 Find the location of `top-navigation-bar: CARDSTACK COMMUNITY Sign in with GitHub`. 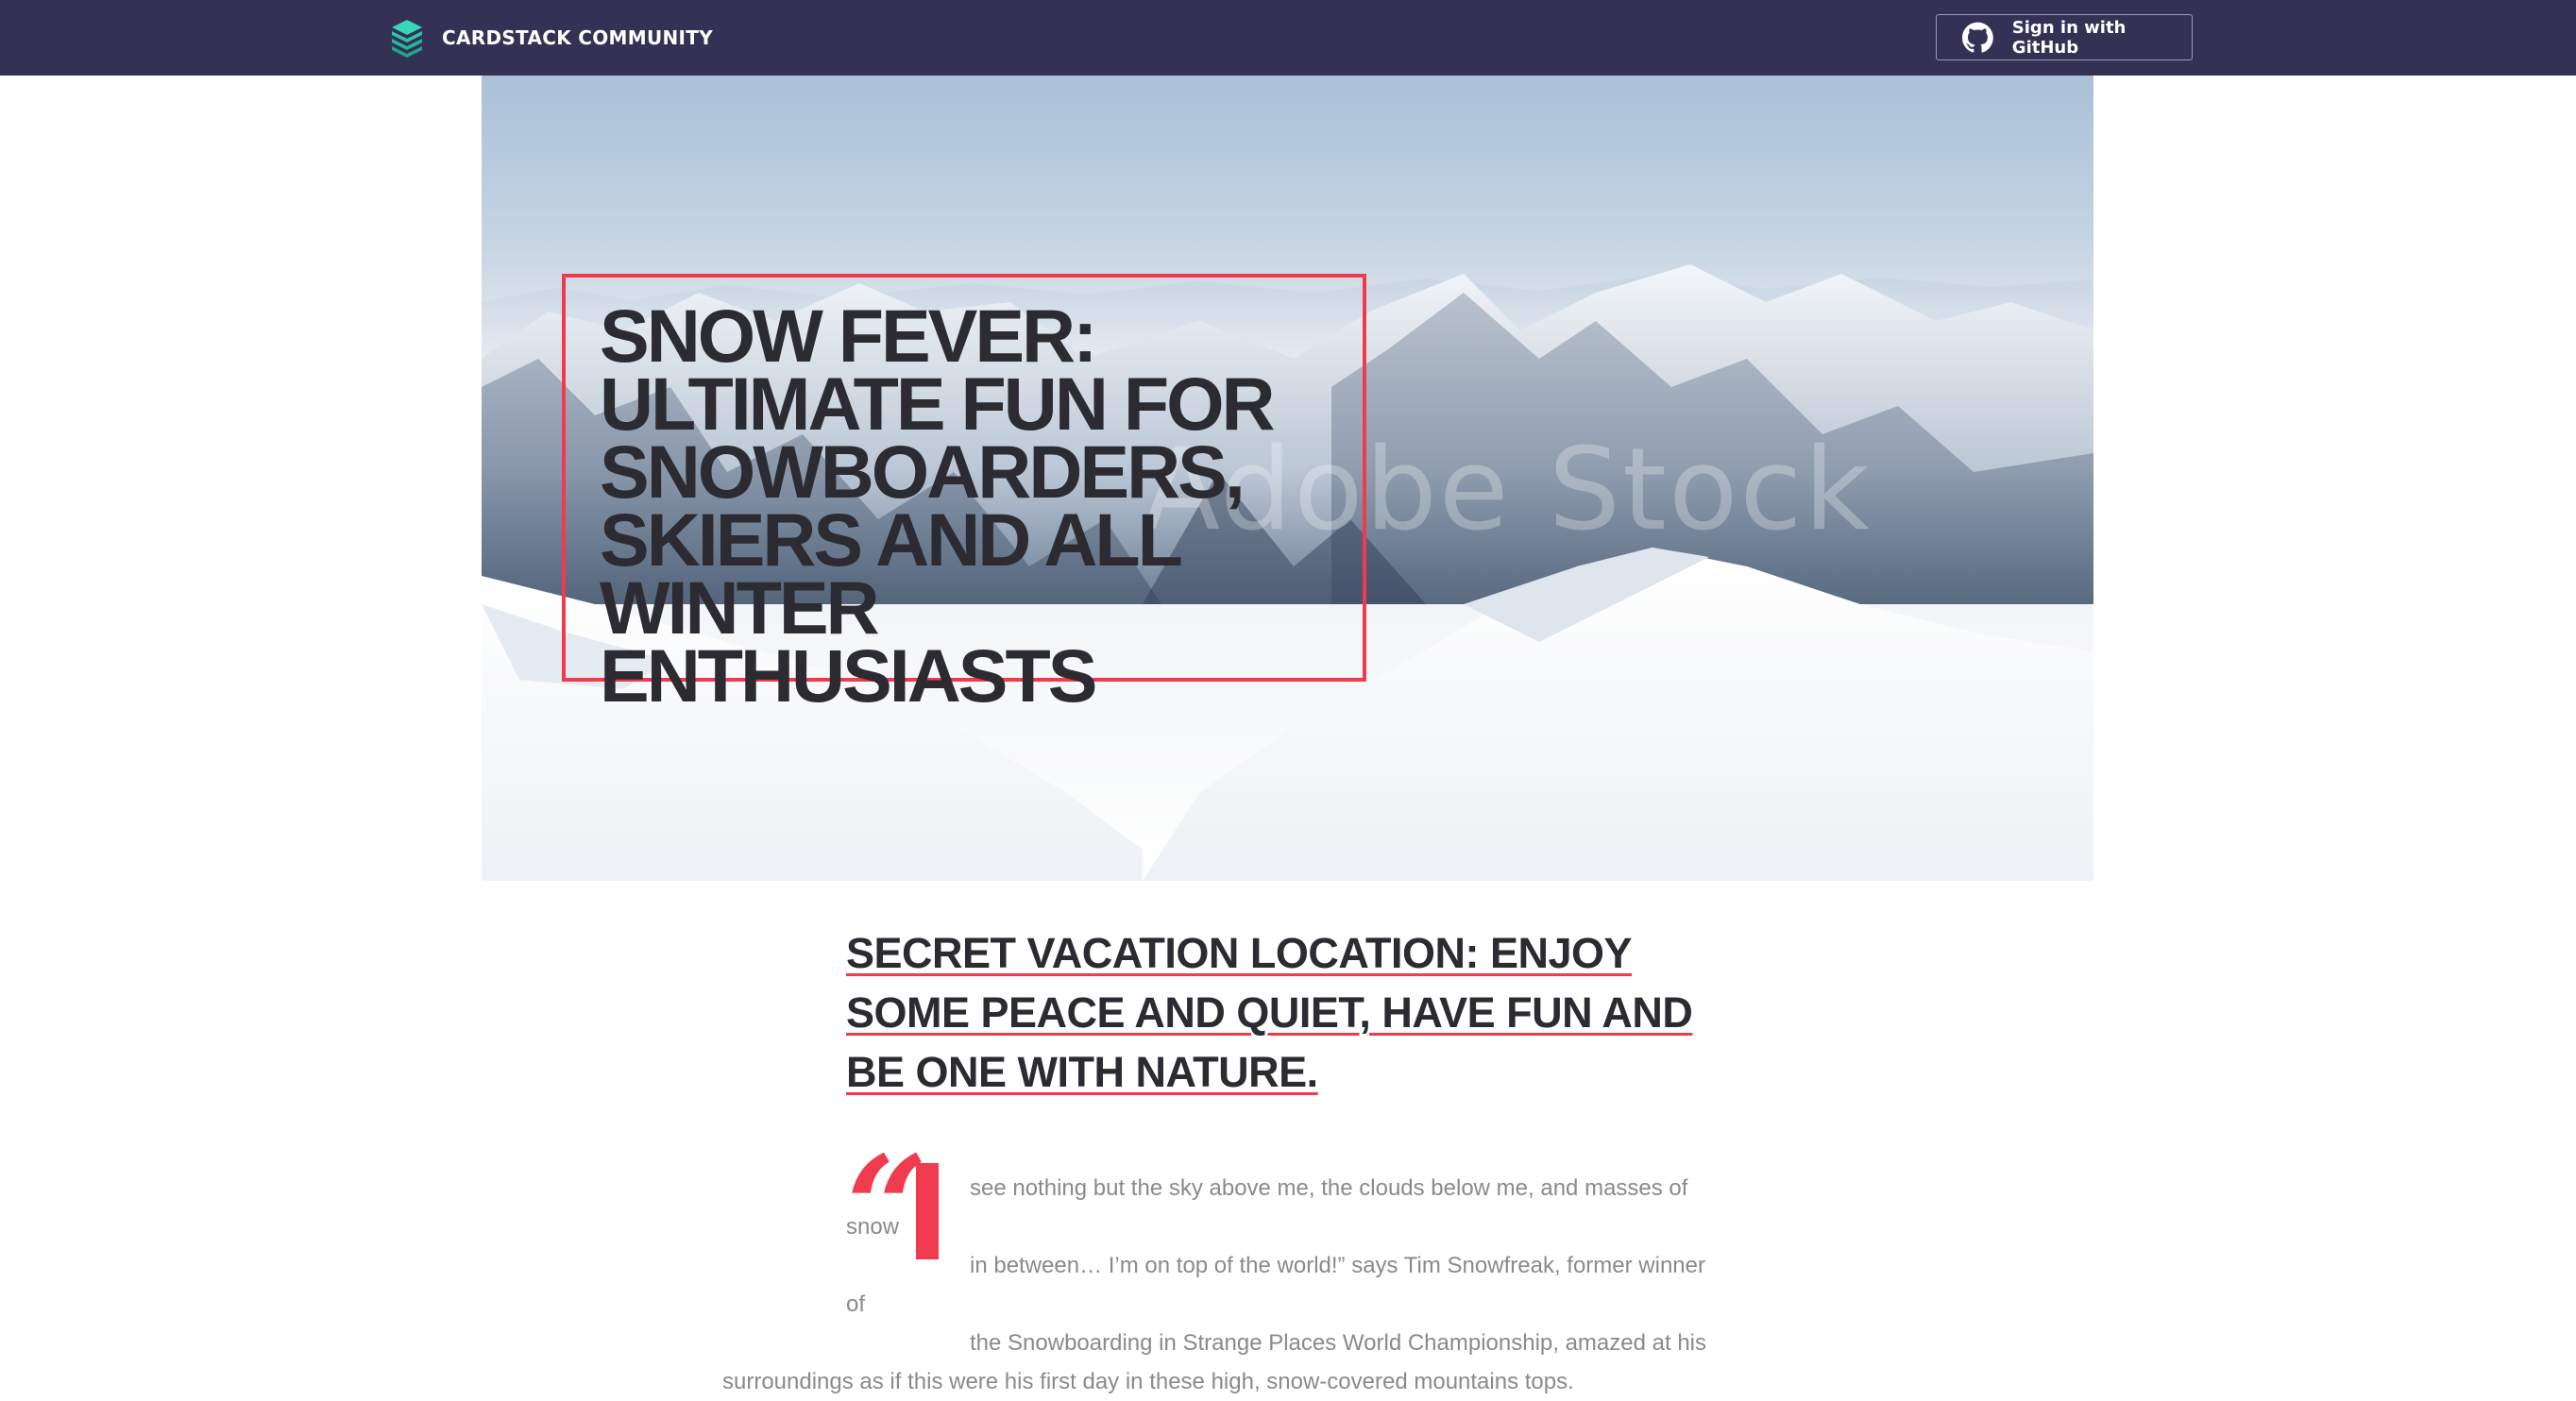

top-navigation-bar: CARDSTACK COMMUNITY Sign in with GitHub is located at coordinates (1288, 38).